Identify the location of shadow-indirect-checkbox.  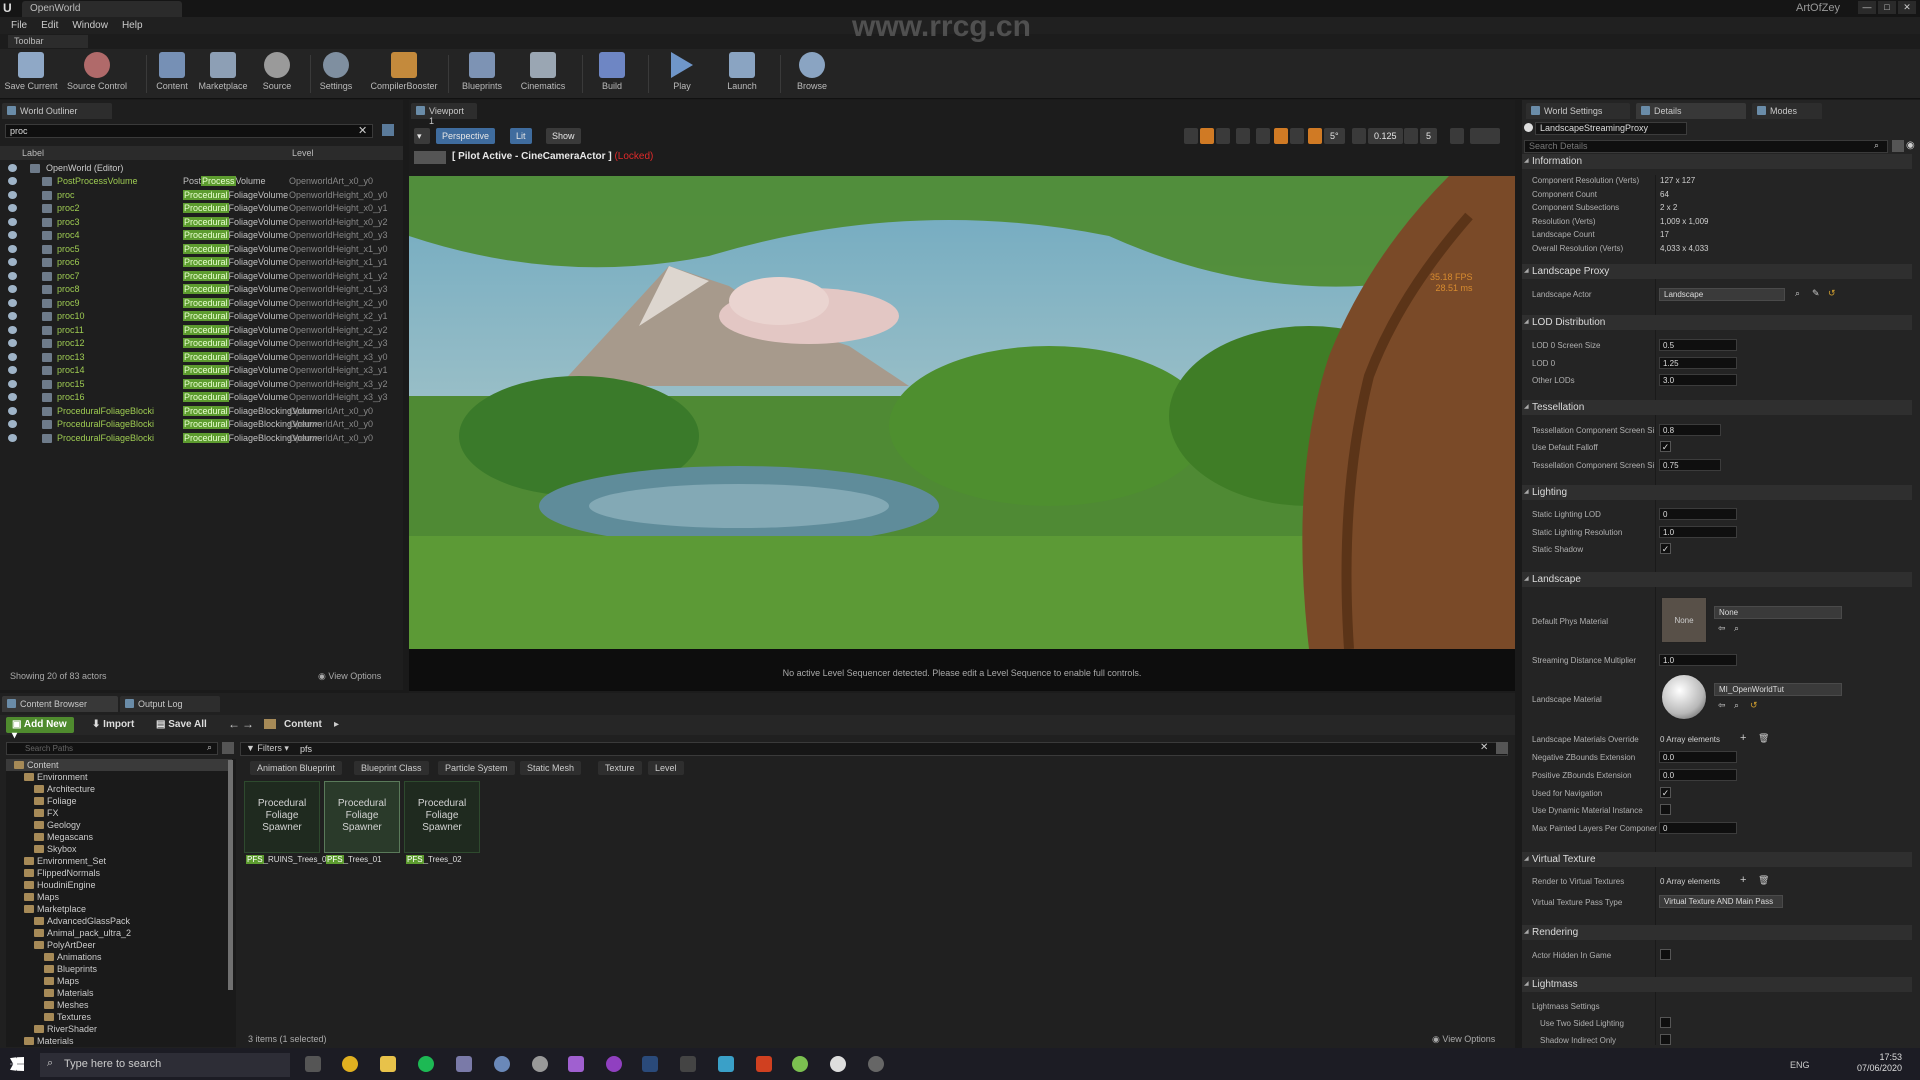
(1665, 1039).